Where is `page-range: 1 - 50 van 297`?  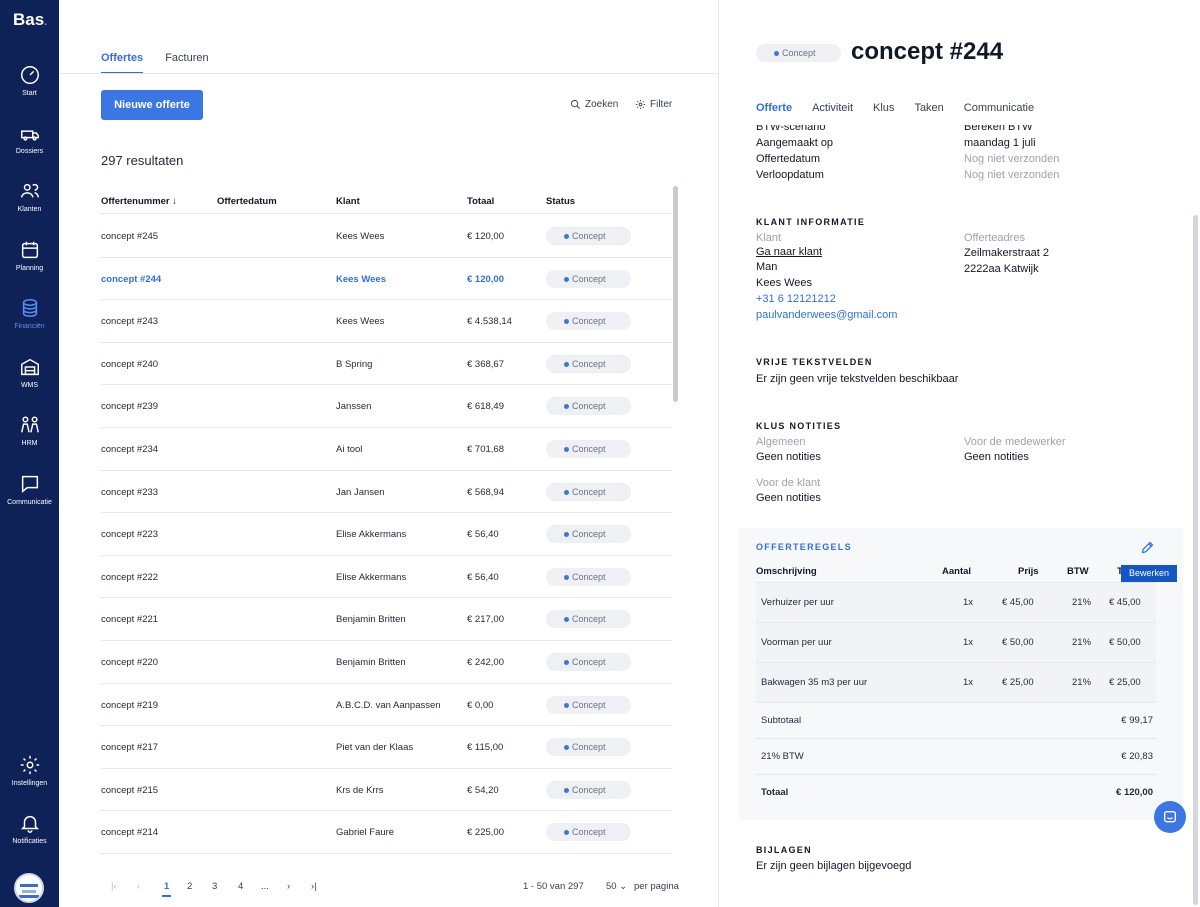 page-range: 1 - 50 van 297 is located at coordinates (553, 886).